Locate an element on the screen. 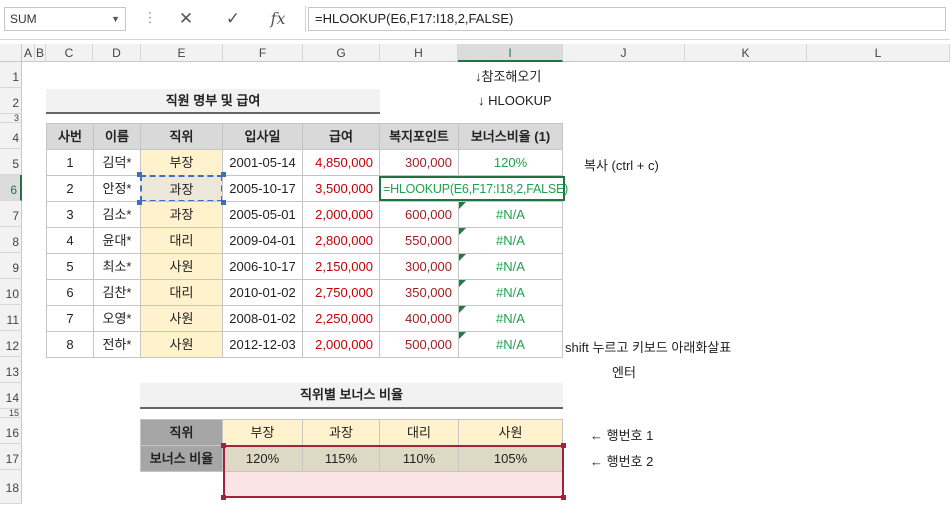  row-header-15: 15 is located at coordinates (11, 413).